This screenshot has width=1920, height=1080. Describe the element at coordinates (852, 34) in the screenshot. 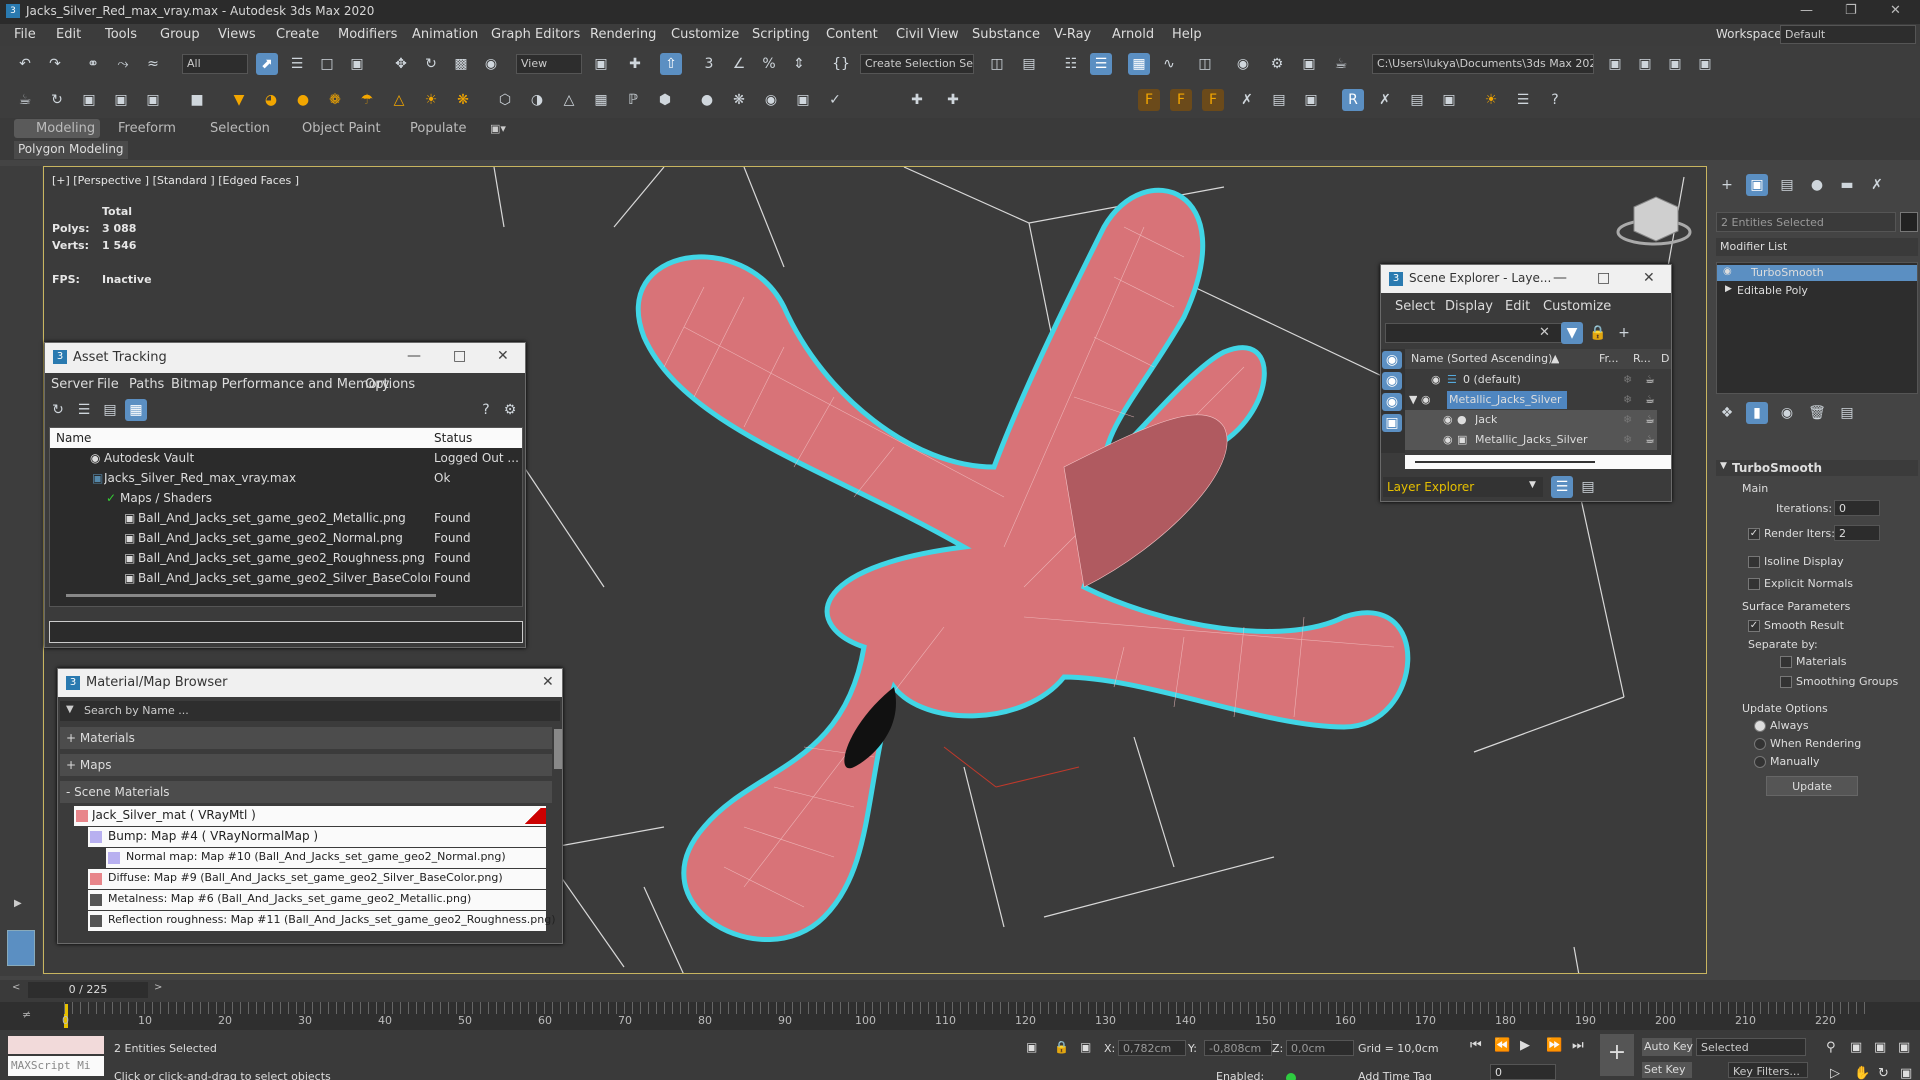

I see `menu-content: Content` at that location.